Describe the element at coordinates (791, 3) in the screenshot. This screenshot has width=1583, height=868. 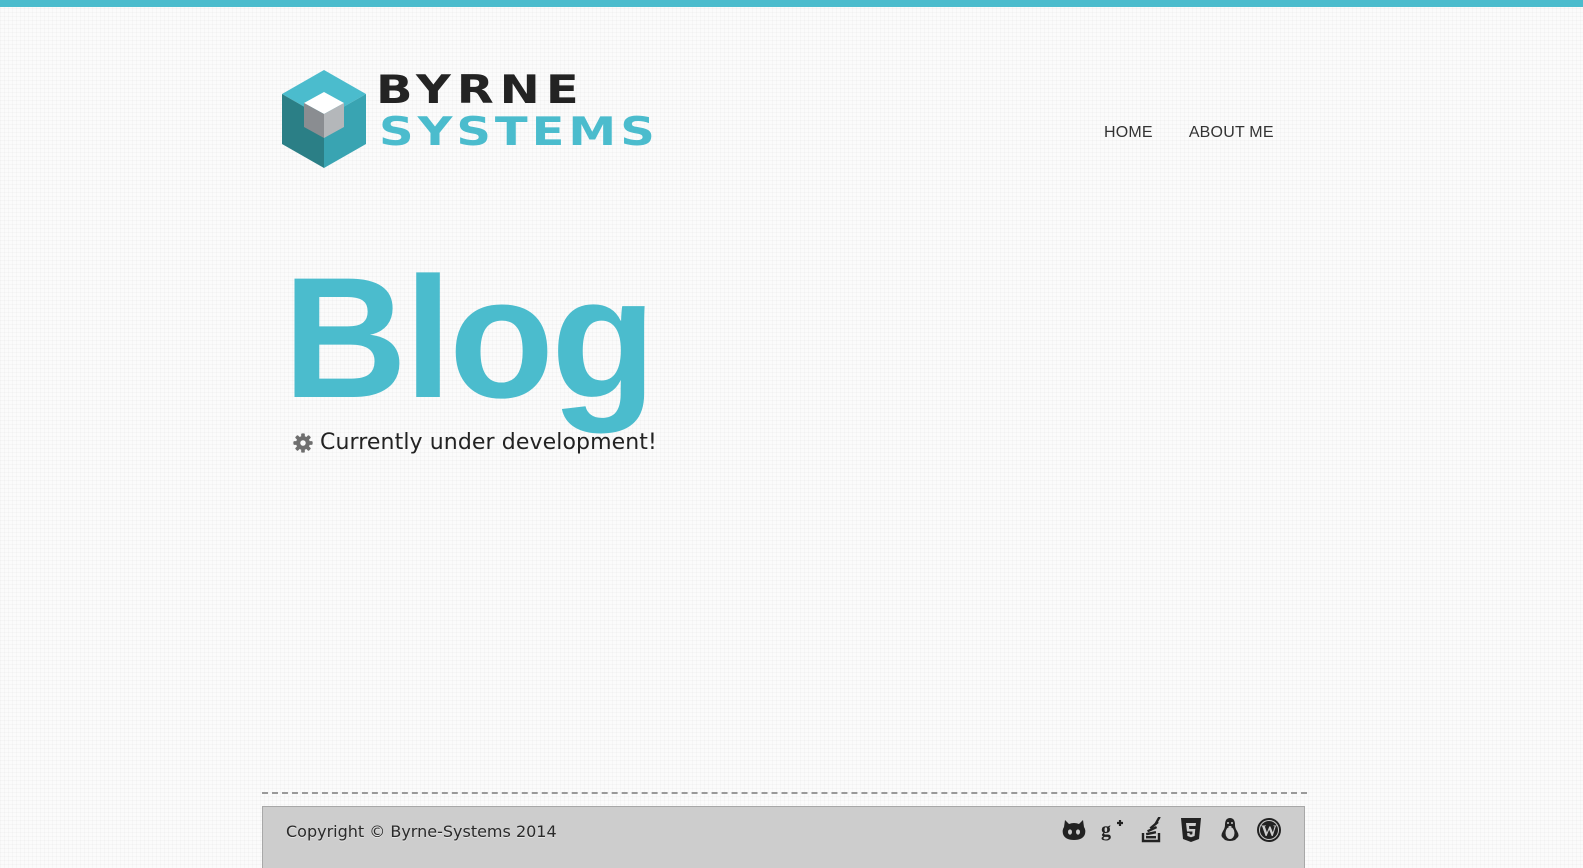
I see `top-accent-bar` at that location.